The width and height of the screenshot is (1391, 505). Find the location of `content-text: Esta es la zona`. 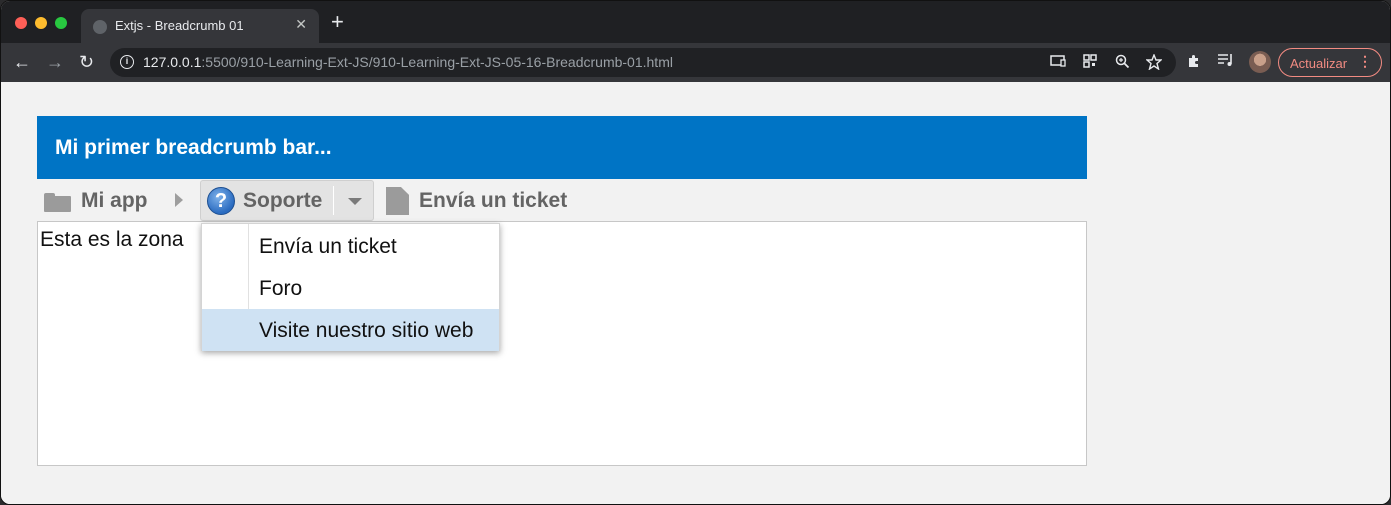

content-text: Esta es la zona is located at coordinates (112, 239).